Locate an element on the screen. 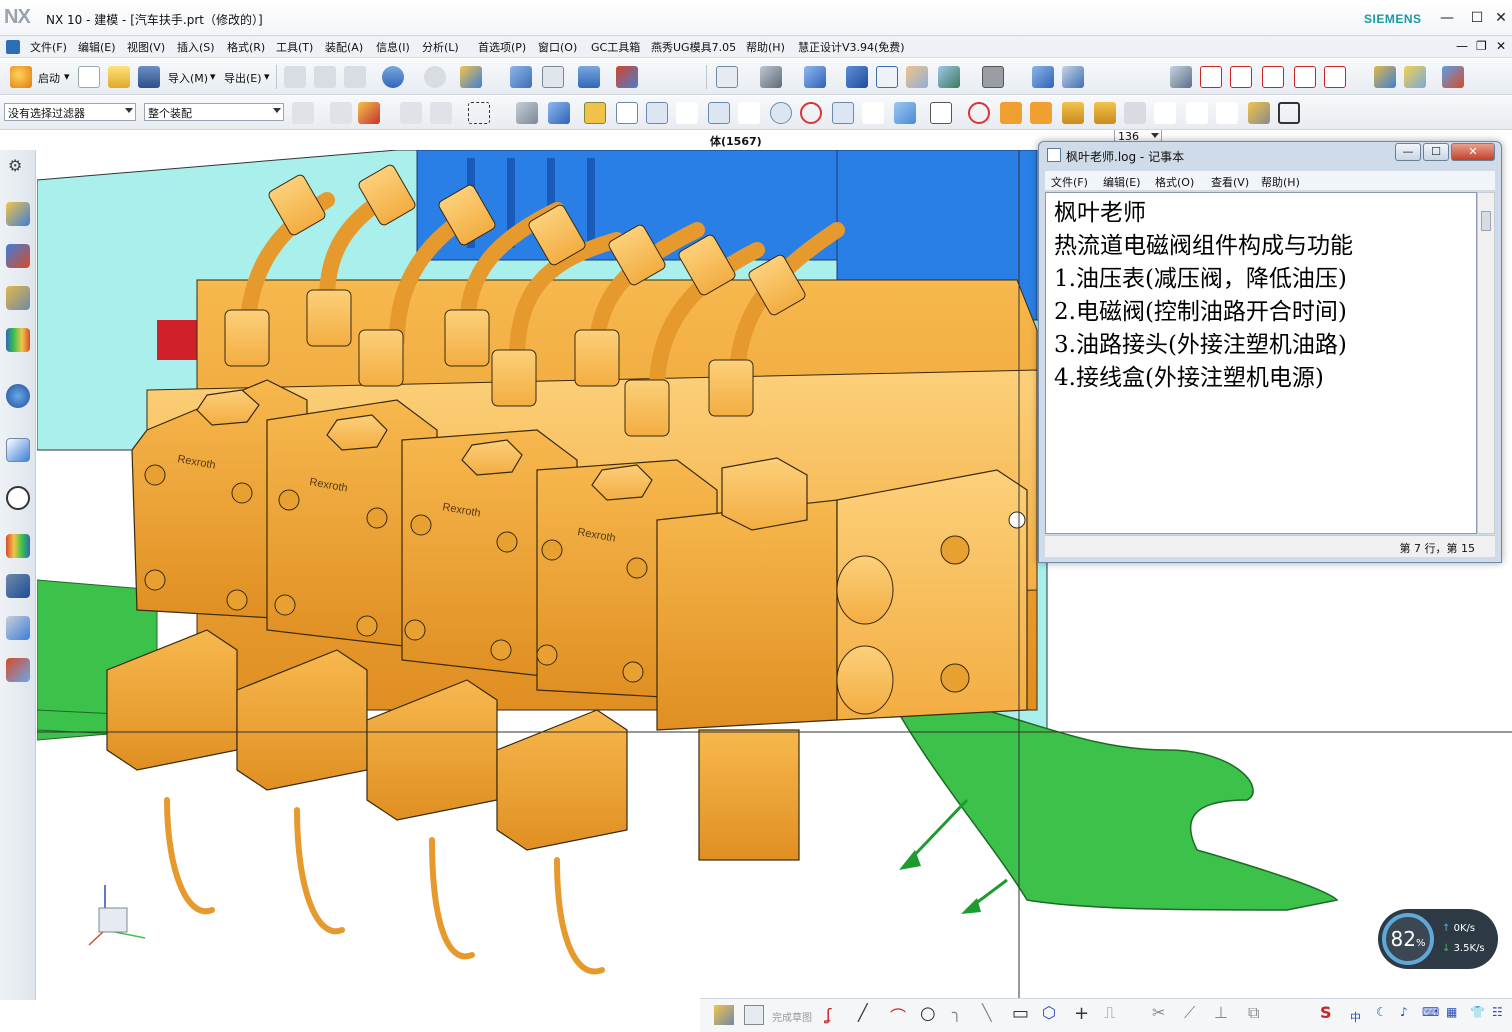 The height and width of the screenshot is (1032, 1512). history-icon is located at coordinates (18, 450).